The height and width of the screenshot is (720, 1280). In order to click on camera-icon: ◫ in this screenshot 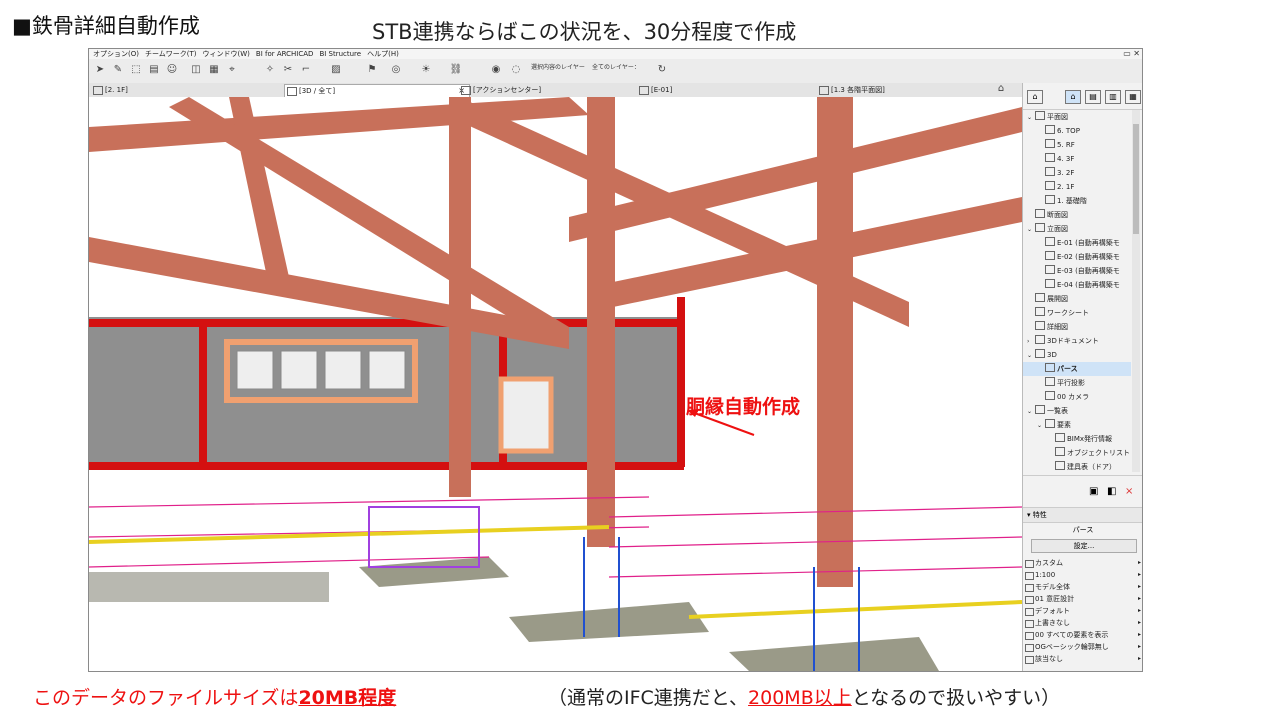, I will do `click(196, 70)`.